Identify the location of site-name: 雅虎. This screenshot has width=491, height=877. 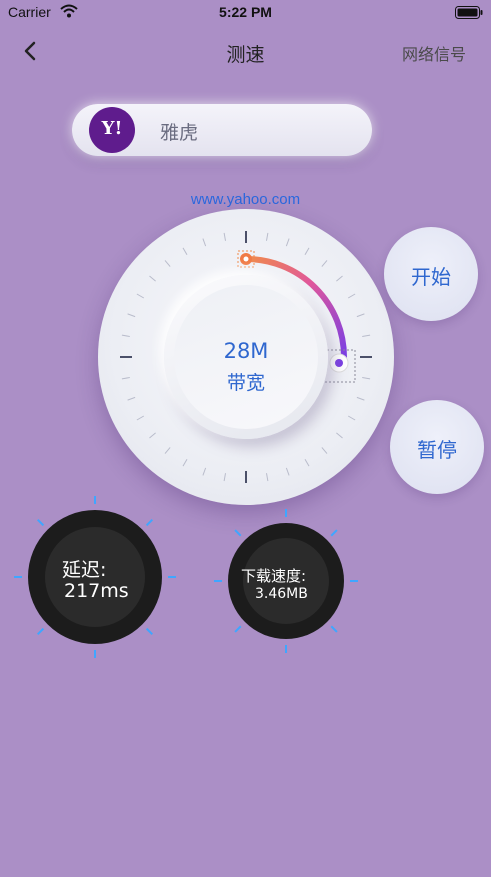
(179, 133).